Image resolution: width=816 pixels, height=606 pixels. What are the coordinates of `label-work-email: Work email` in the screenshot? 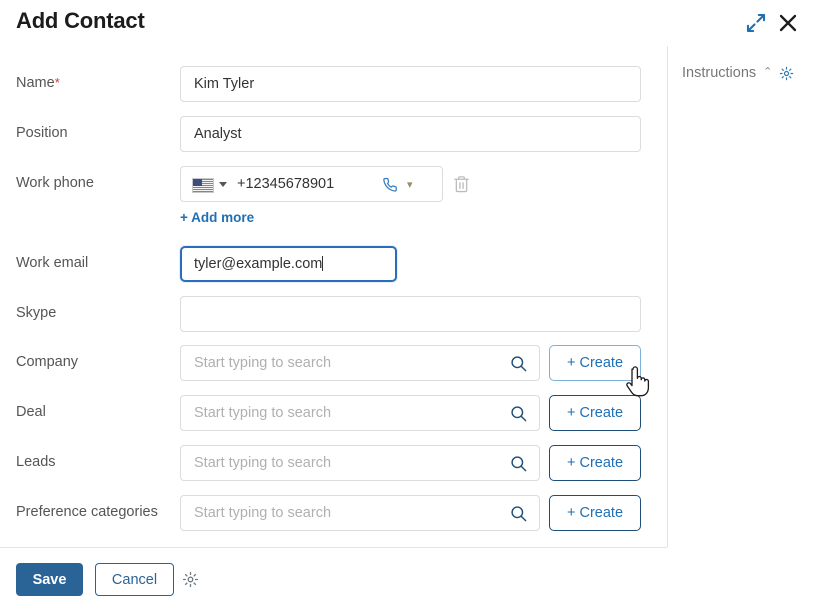 It's located at (52, 263).